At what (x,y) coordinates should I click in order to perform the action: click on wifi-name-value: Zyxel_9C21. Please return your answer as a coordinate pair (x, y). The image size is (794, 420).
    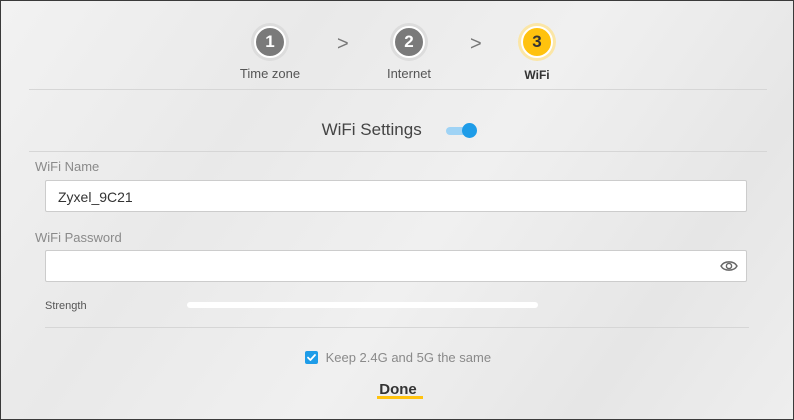
    Looking at the image, I should click on (95, 197).